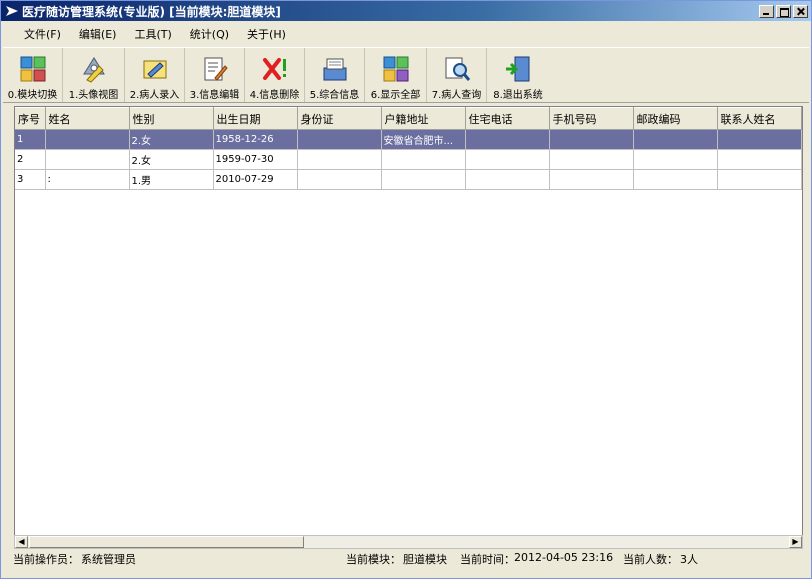 This screenshot has width=812, height=579. What do you see at coordinates (108, 559) in the screenshot?
I see `operator-value: 系统管理员` at bounding box center [108, 559].